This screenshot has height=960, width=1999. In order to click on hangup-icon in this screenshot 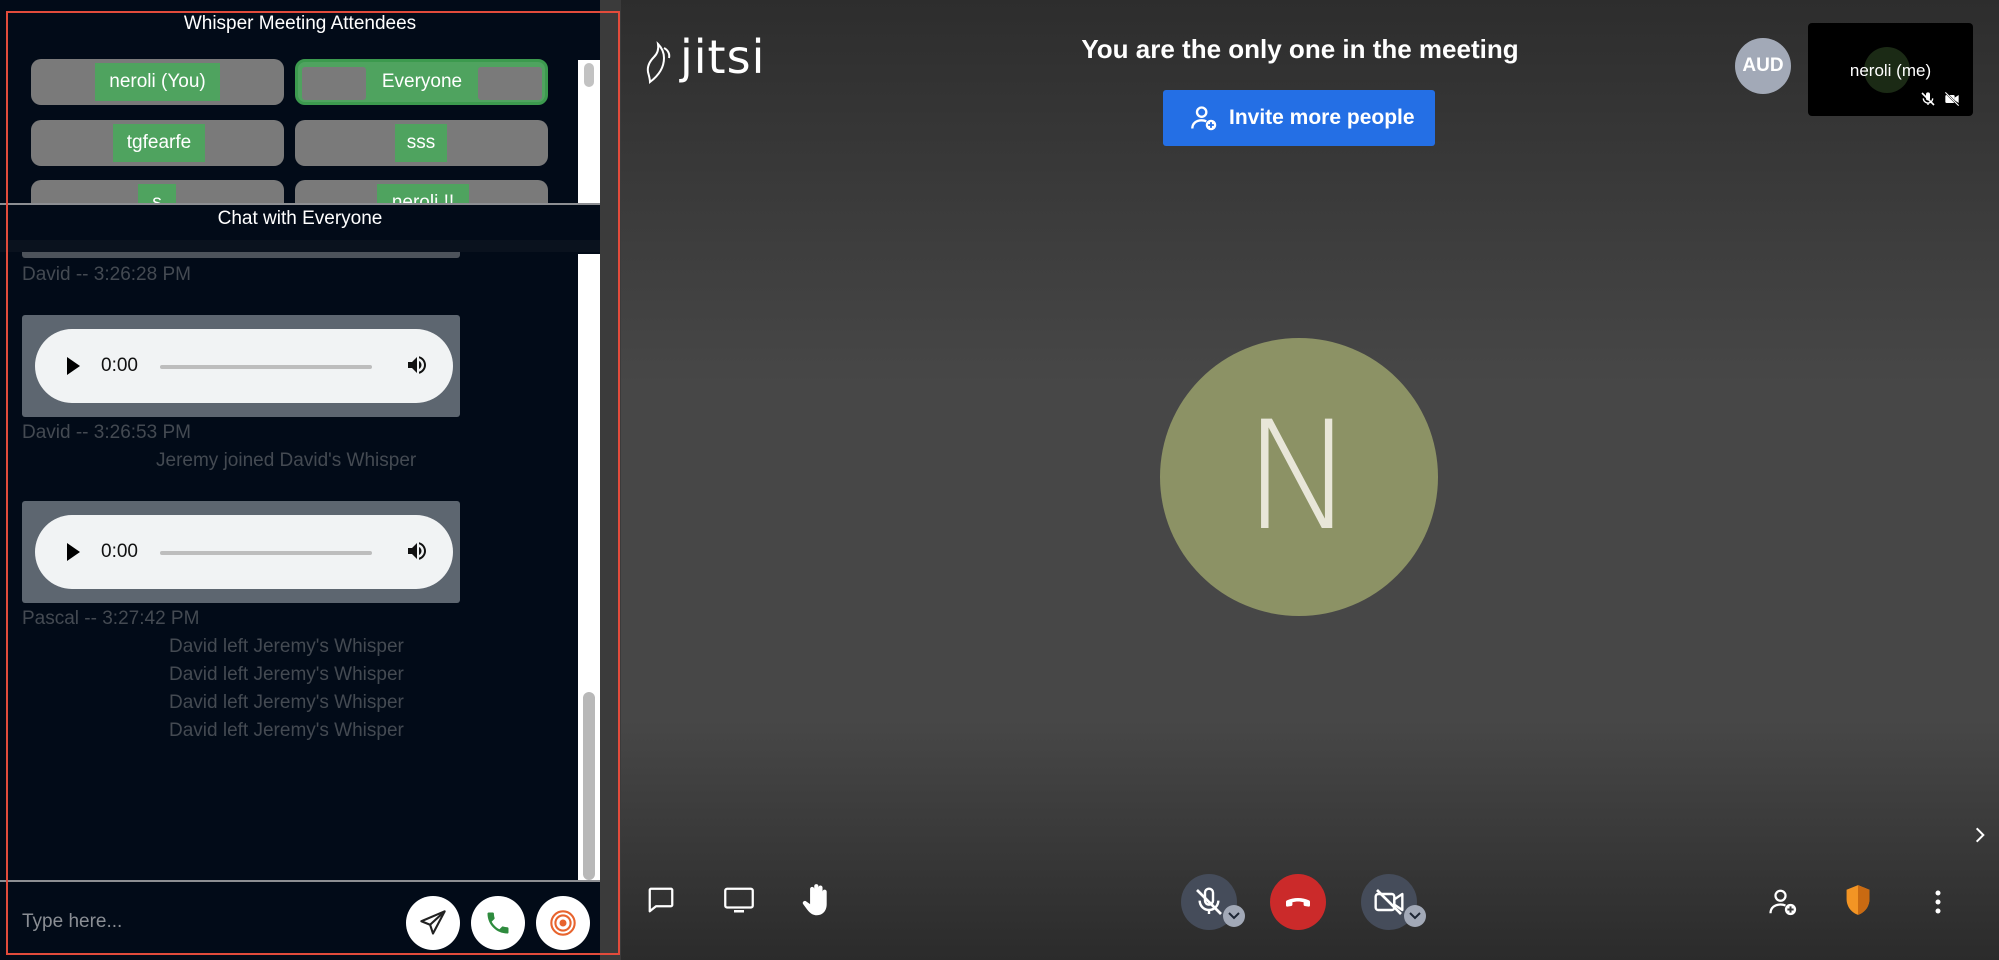, I will do `click(1298, 902)`.